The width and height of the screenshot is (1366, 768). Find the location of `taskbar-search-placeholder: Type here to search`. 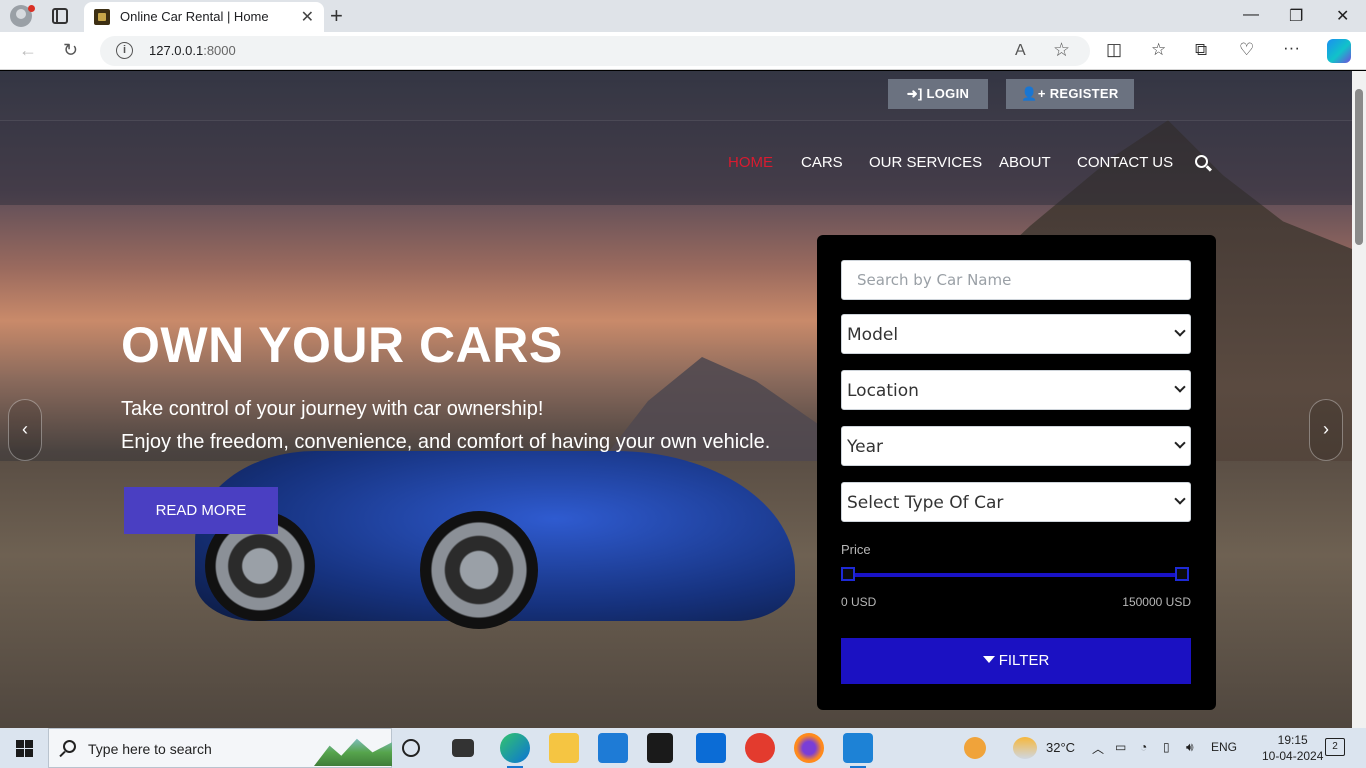

taskbar-search-placeholder: Type here to search is located at coordinates (150, 749).